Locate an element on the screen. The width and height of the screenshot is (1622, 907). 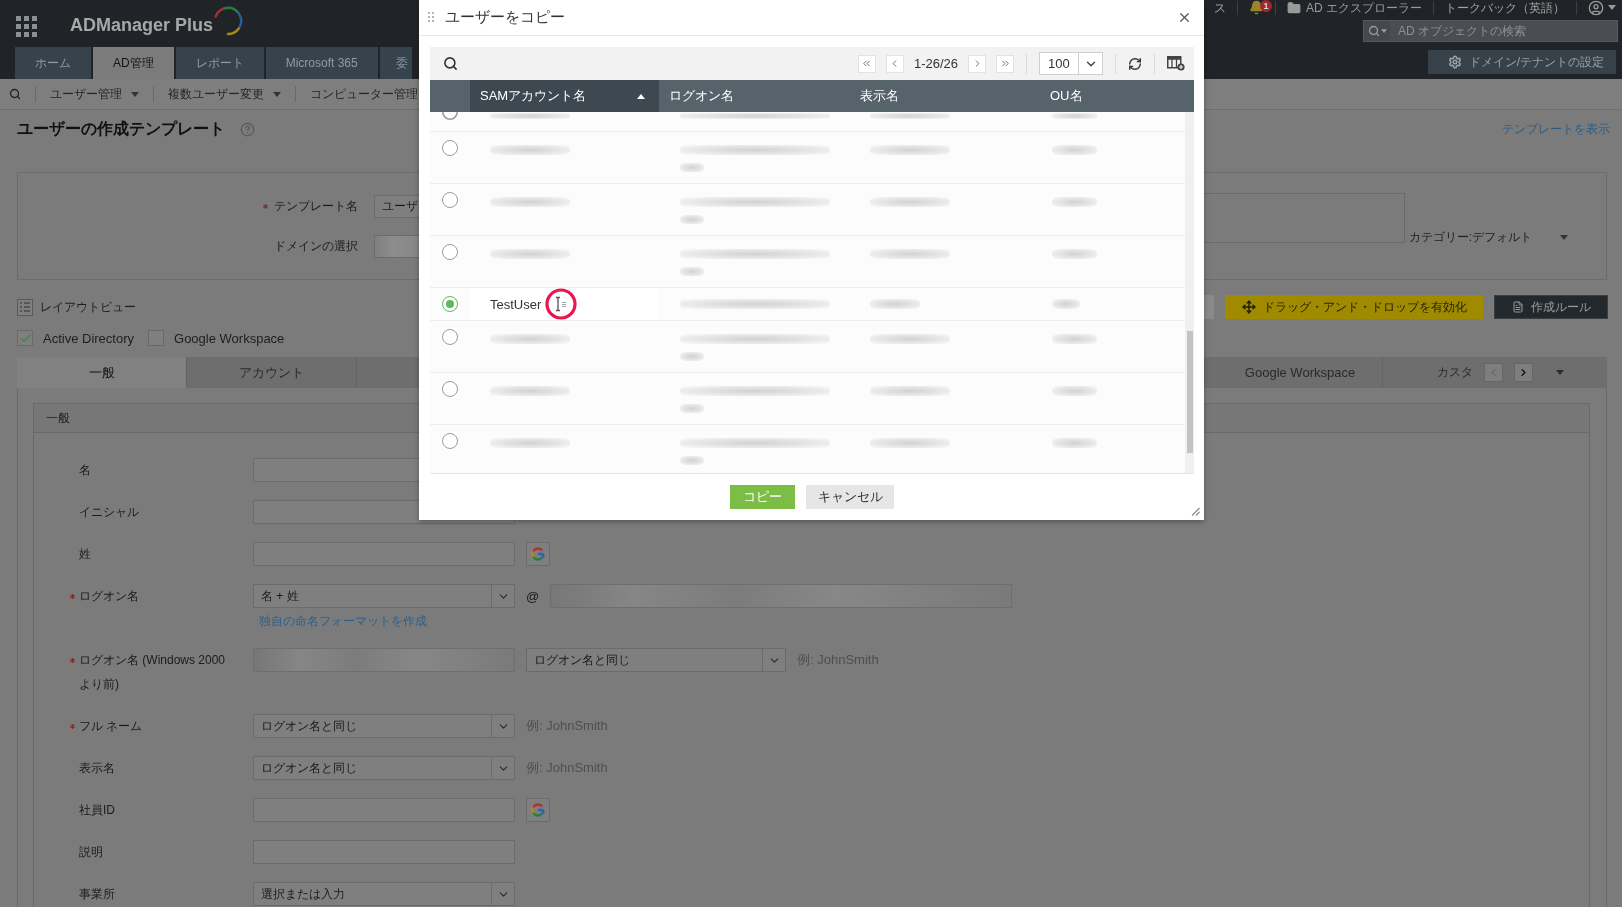
header-link: ス is located at coordinates (1220, 7).